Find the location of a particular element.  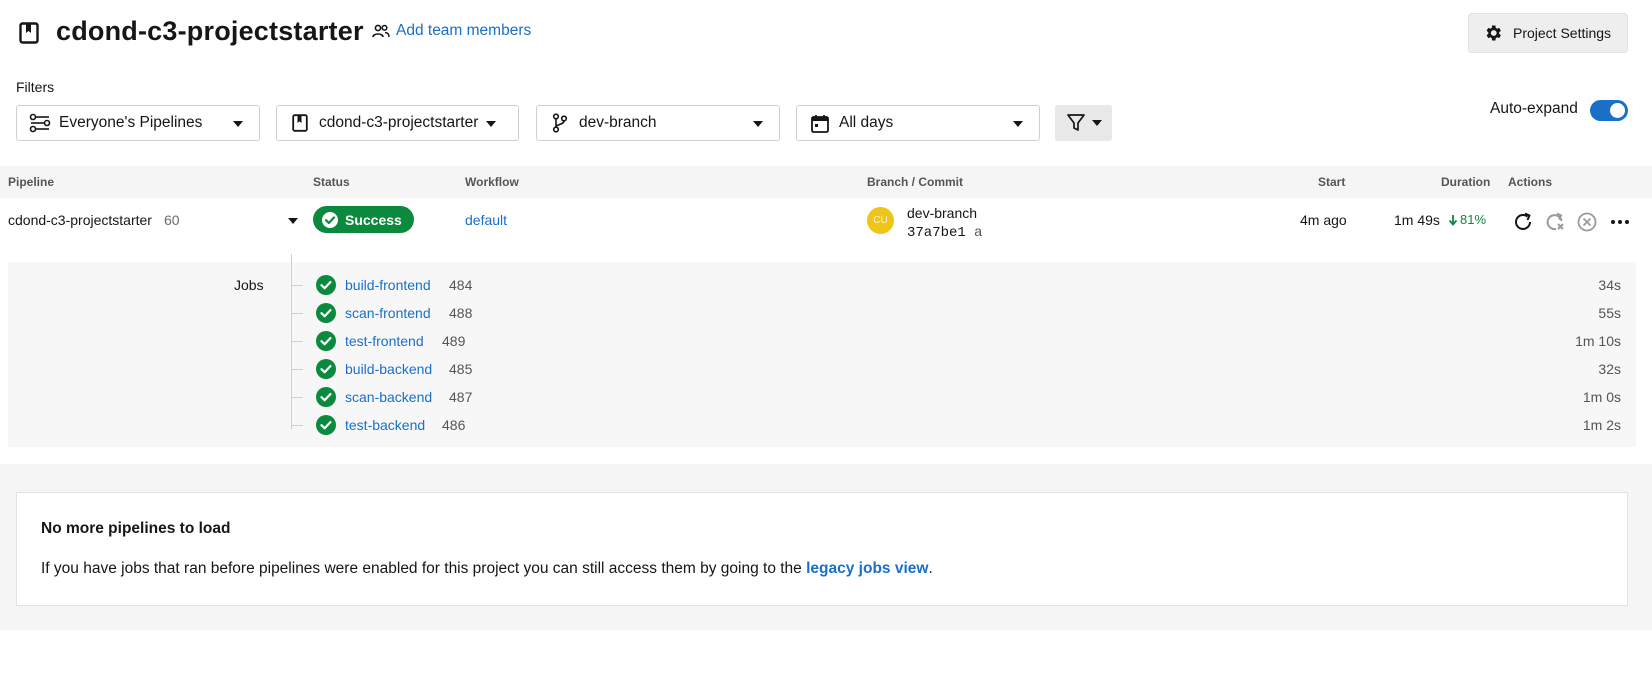

job-row: scan-frontend 488 55s is located at coordinates (956, 313).